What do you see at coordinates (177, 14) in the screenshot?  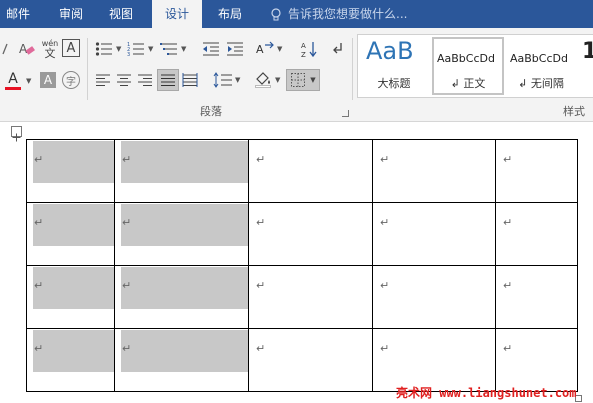 I see `tab-design: 设计` at bounding box center [177, 14].